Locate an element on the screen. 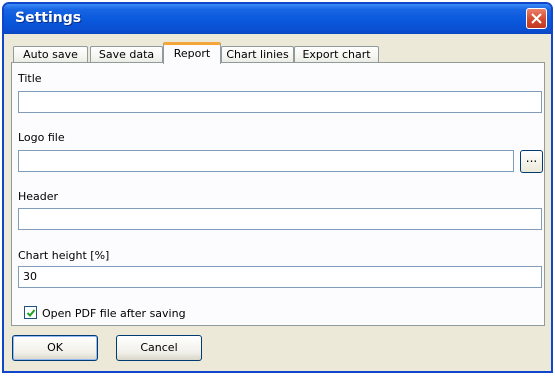  logo-file-label: Logo file is located at coordinates (41, 137).